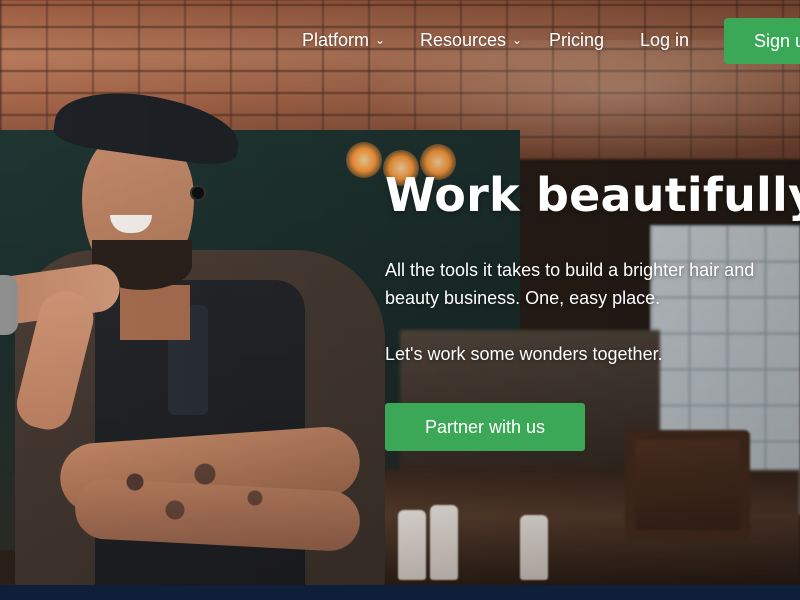  What do you see at coordinates (592, 195) in the screenshot?
I see `hero-title: Work beautifully` at bounding box center [592, 195].